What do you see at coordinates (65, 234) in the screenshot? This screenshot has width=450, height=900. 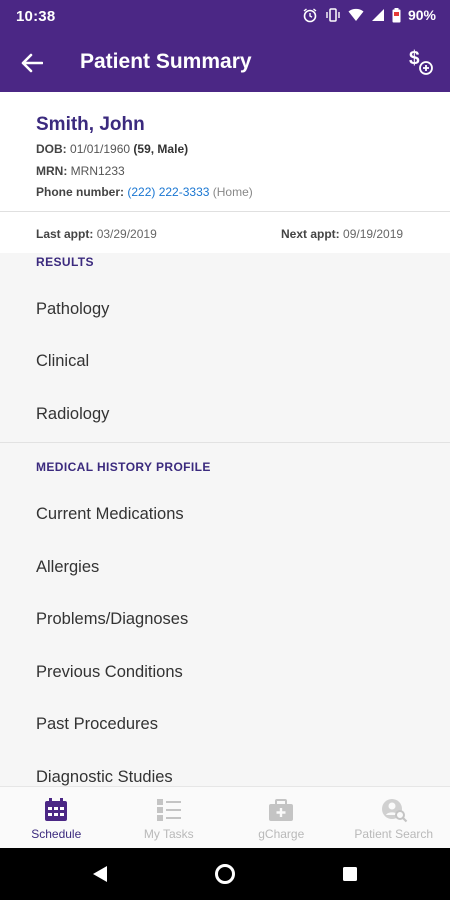 I see `last-appt-label: Last appt:` at bounding box center [65, 234].